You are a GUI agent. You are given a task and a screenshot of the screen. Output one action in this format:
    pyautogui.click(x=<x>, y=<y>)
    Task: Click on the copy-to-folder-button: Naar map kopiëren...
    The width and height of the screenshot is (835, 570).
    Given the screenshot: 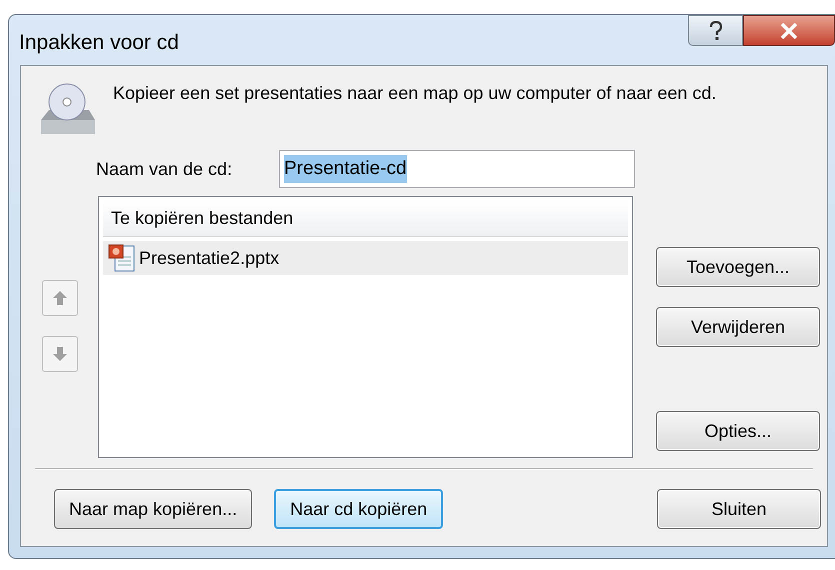 What is the action you would take?
    pyautogui.click(x=153, y=509)
    